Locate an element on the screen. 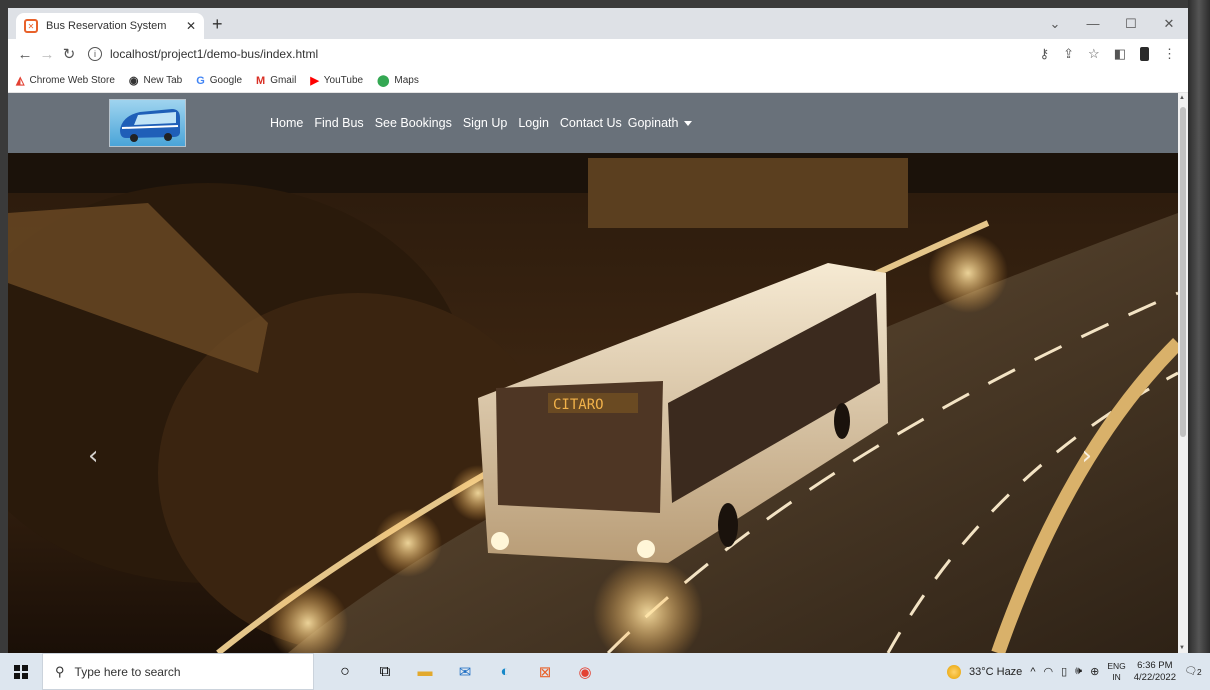 The height and width of the screenshot is (690, 1210). language-indicator: ENG IN is located at coordinates (1116, 672).